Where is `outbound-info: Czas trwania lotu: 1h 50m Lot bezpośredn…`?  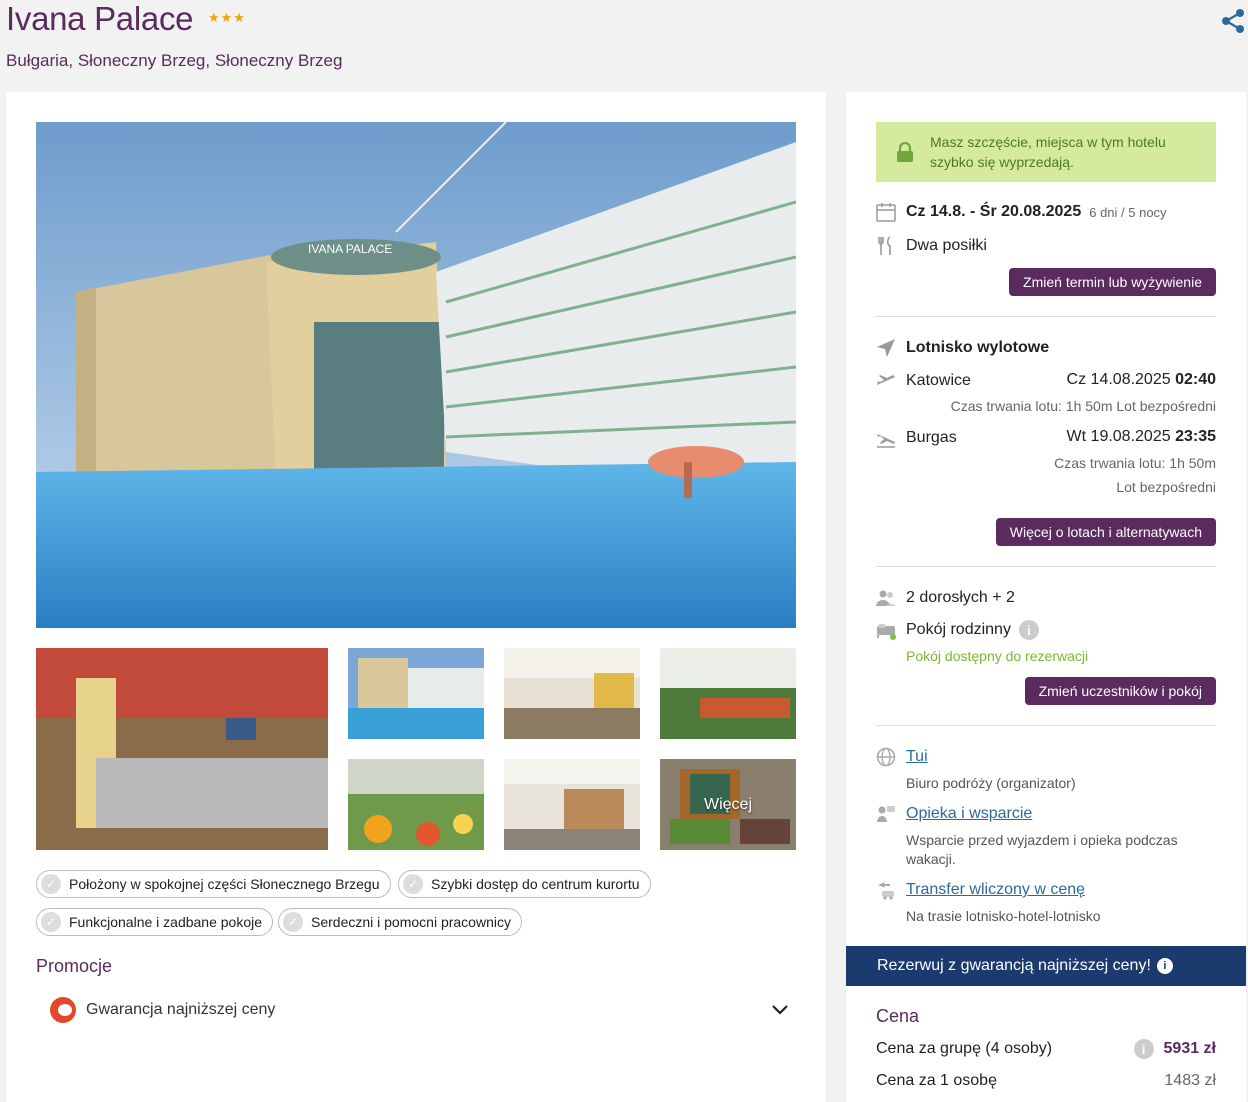
outbound-info: Czas trwania lotu: 1h 50m Lot bezpośredn… is located at coordinates (1083, 406).